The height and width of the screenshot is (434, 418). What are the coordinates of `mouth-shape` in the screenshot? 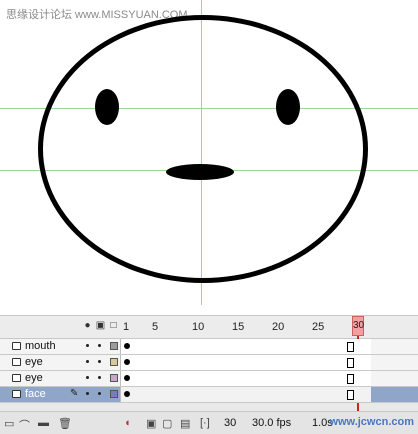 It's located at (200, 172).